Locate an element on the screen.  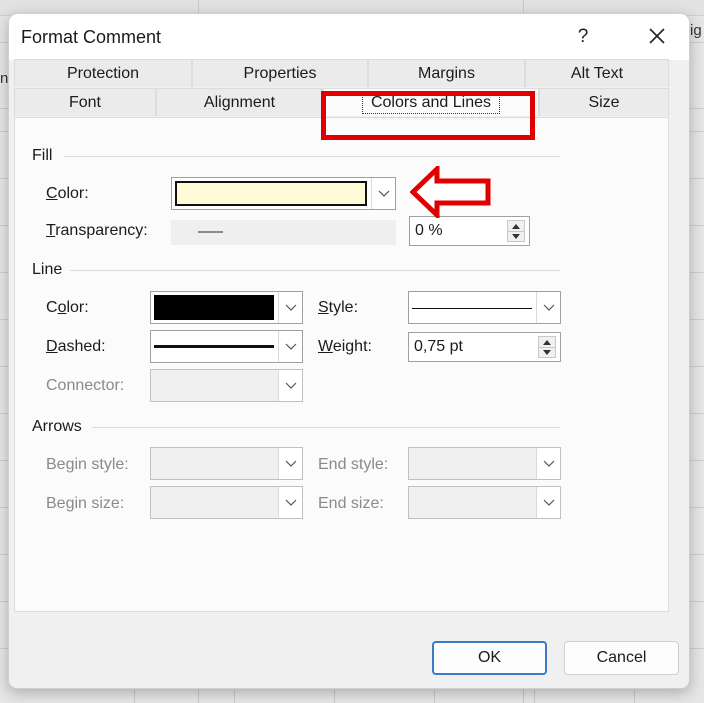
begin-size-label: Begin size: is located at coordinates (85, 503).